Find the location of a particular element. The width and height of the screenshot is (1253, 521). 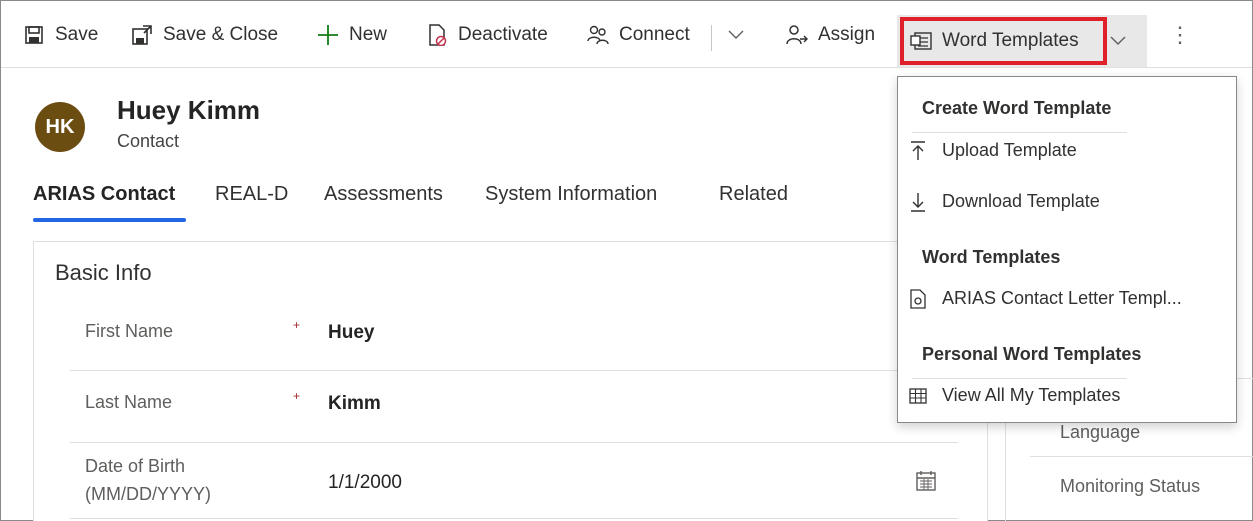

save-button: Save is located at coordinates (60, 34).